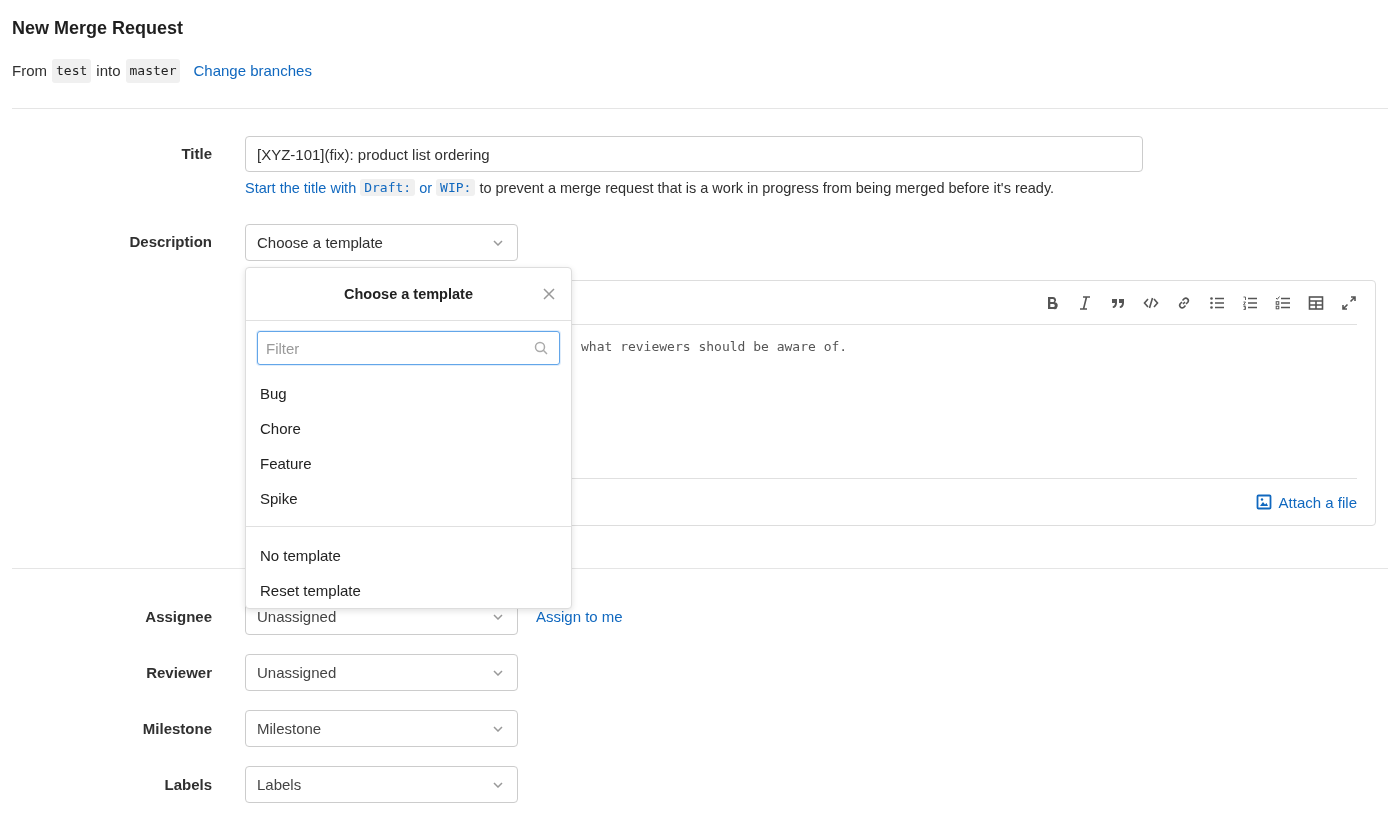 This screenshot has width=1400, height=817. What do you see at coordinates (381, 242) in the screenshot?
I see `template-select: Choose a template` at bounding box center [381, 242].